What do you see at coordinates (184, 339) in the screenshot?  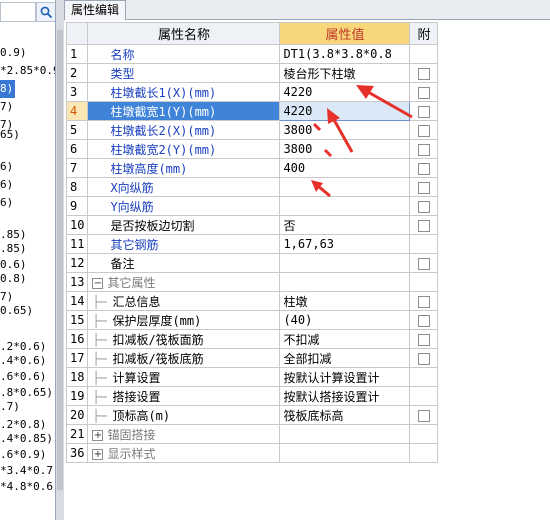 I see `property-name-cell: ├─ 扣减板/筏板面筋` at bounding box center [184, 339].